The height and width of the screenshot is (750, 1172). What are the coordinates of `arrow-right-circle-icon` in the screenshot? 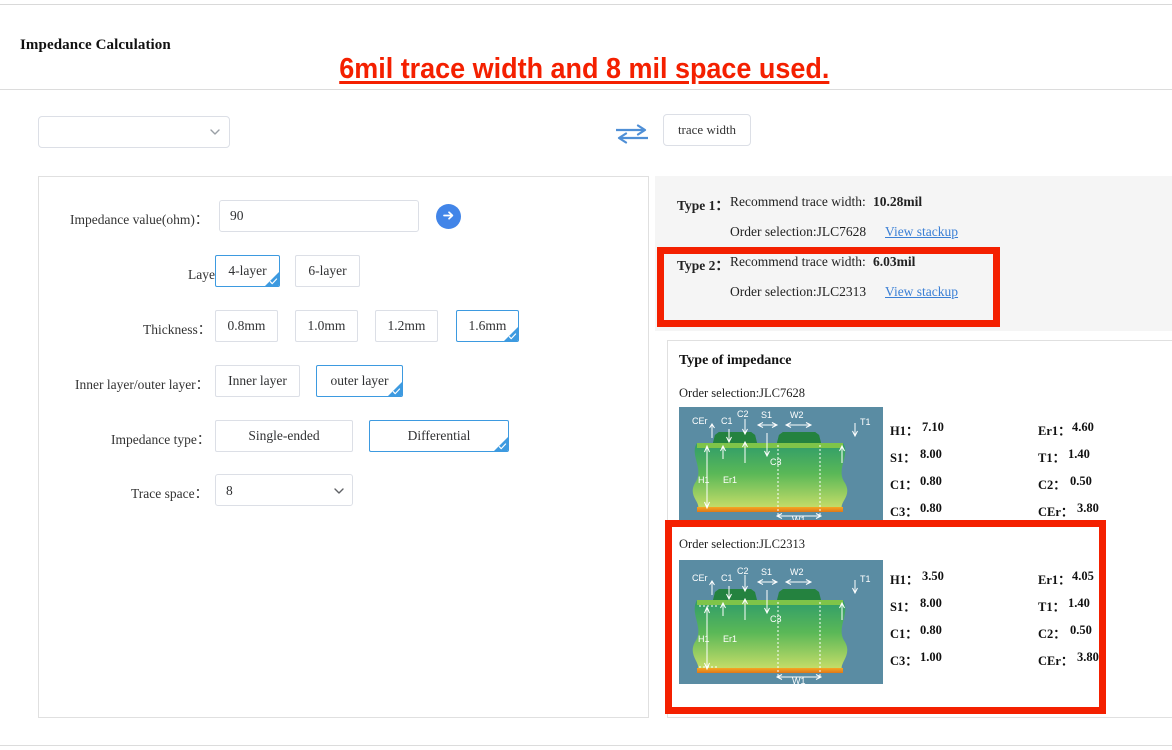 It's located at (448, 217).